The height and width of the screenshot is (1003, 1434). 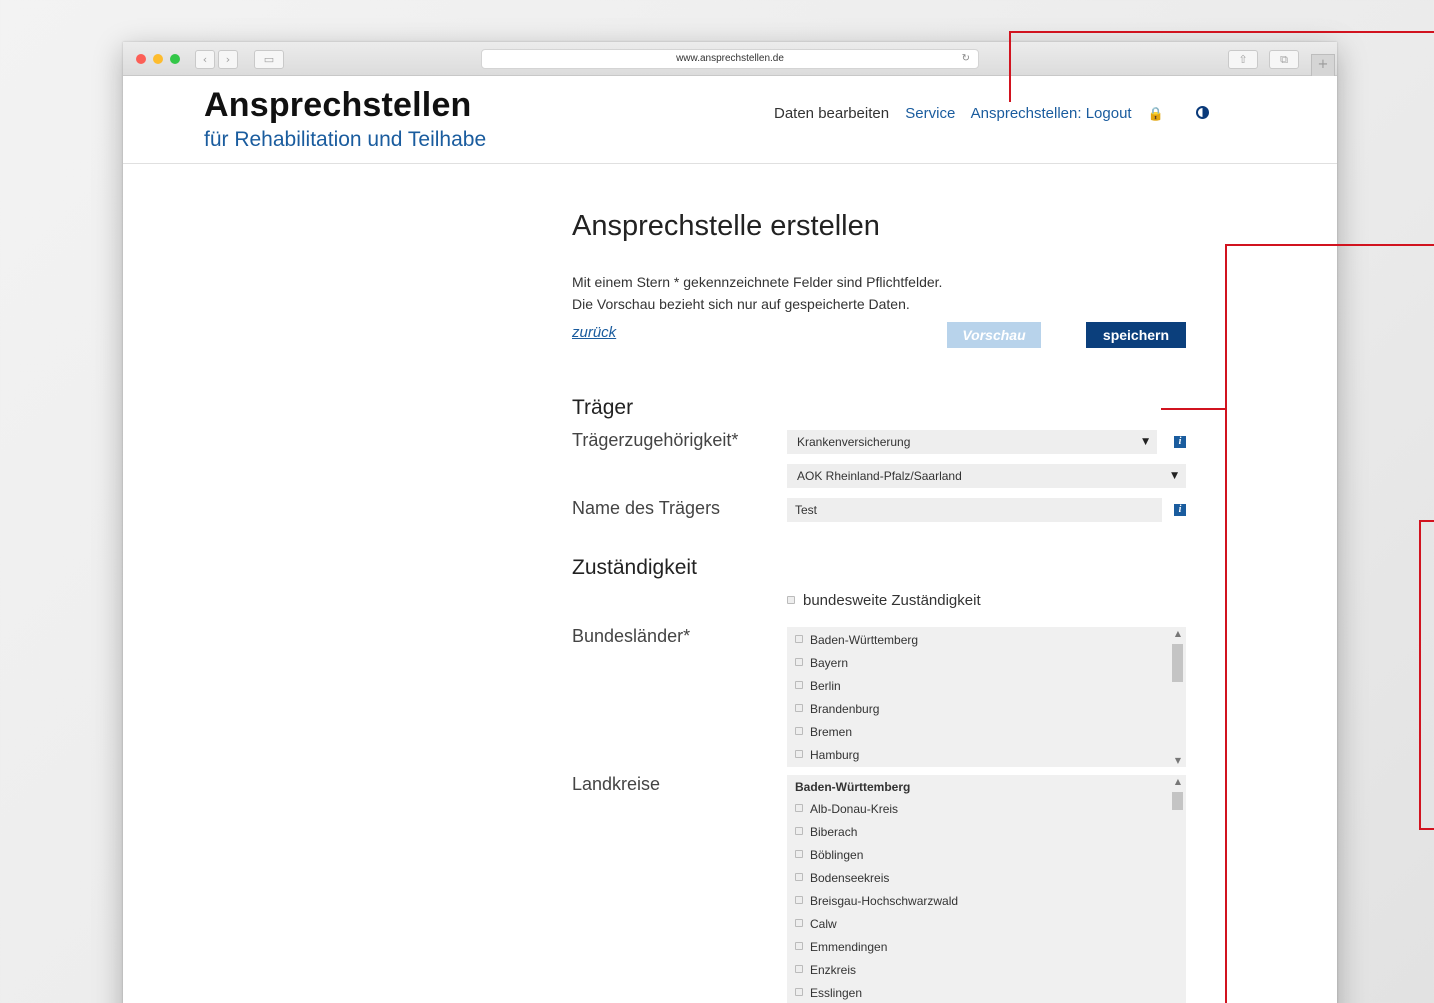 What do you see at coordinates (986, 686) in the screenshot?
I see `list-item: Berlin` at bounding box center [986, 686].